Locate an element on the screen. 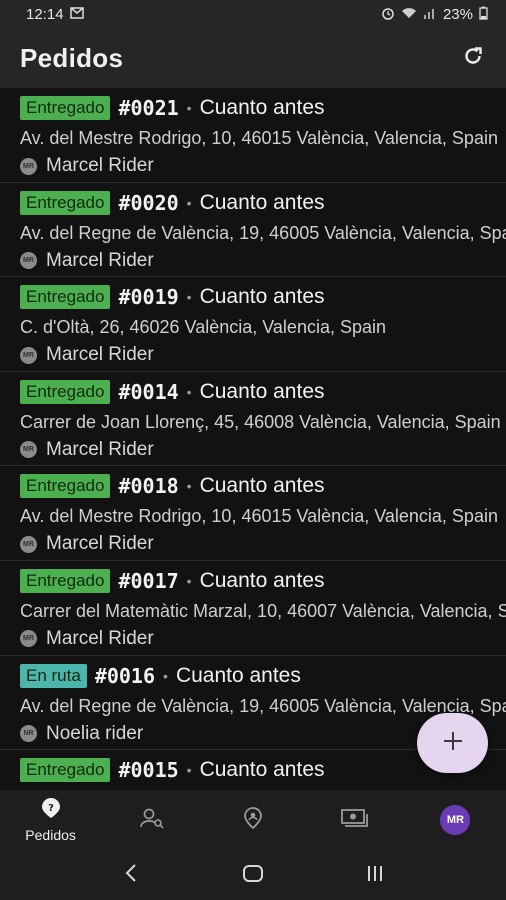 This screenshot has height=900, width=506. order-header: En ruta #0016 • Cuanto antes is located at coordinates (263, 676).